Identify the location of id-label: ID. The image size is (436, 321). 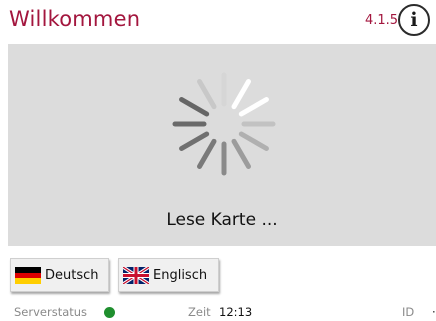
(408, 312).